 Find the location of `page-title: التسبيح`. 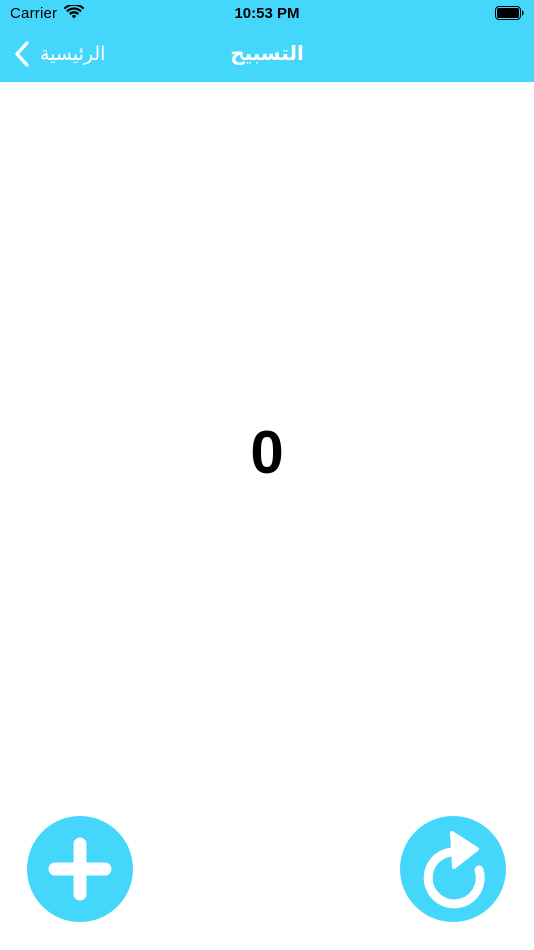

page-title: التسبيح is located at coordinates (267, 53).